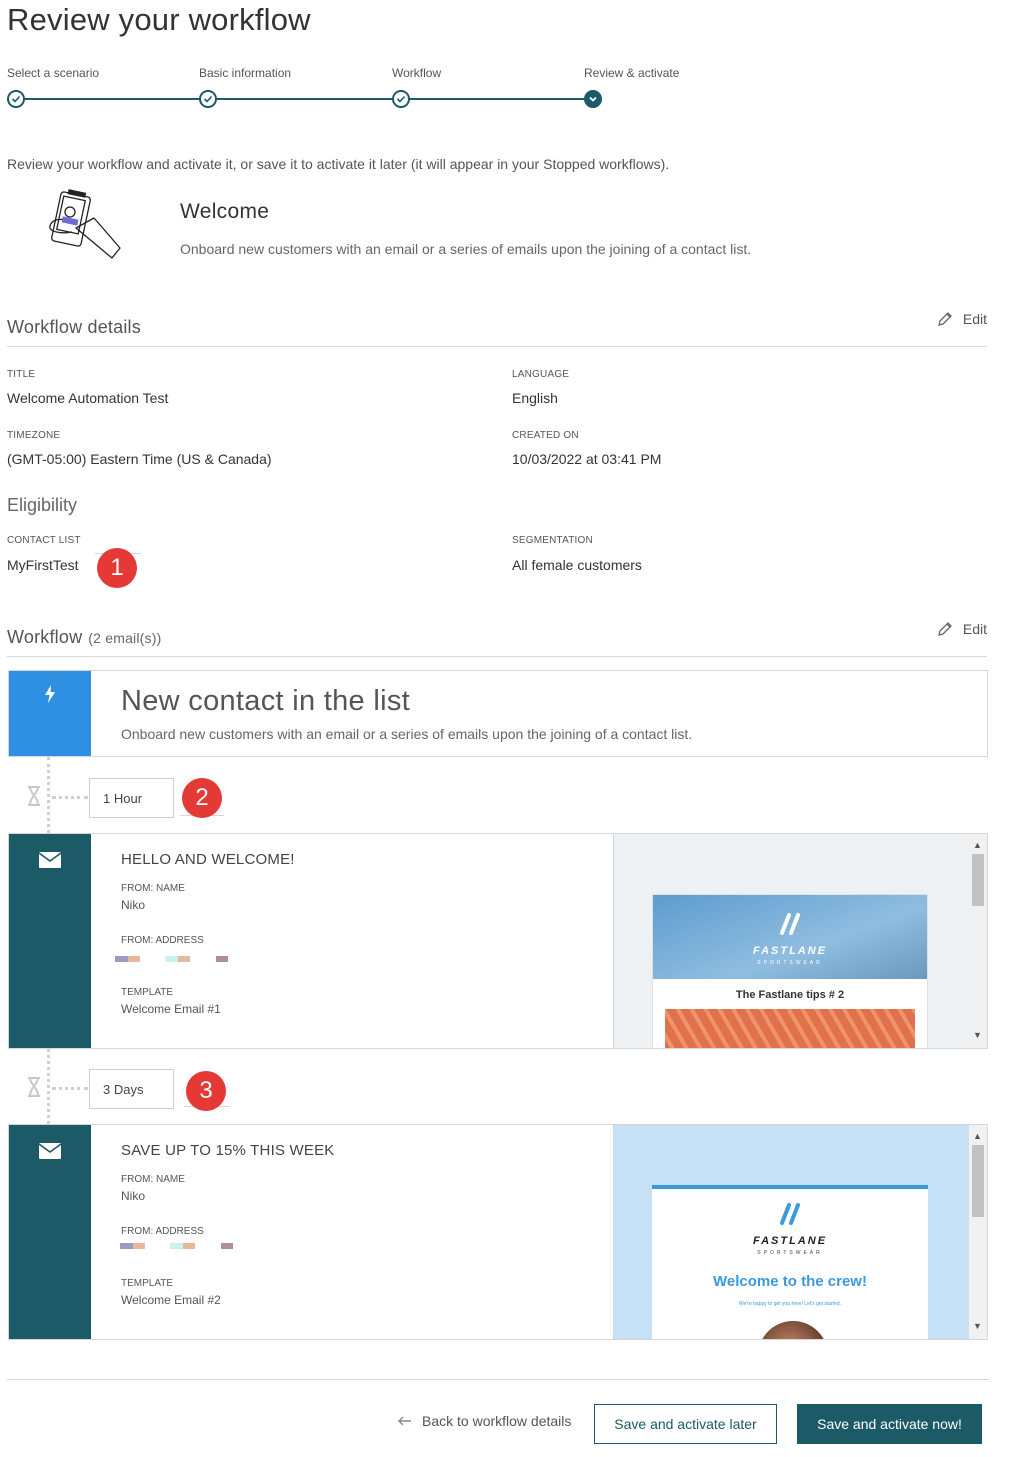 This screenshot has width=1012, height=1457. I want to click on contact-list-value: MyFirstTest, so click(43, 565).